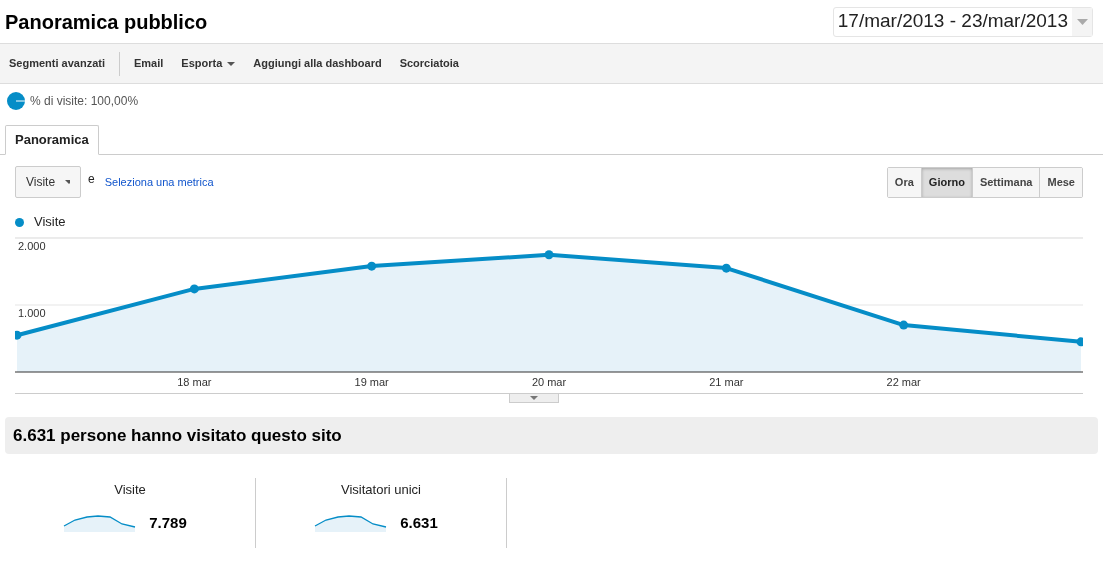  What do you see at coordinates (381, 490) in the screenshot?
I see `metric-label: Visitatori unici` at bounding box center [381, 490].